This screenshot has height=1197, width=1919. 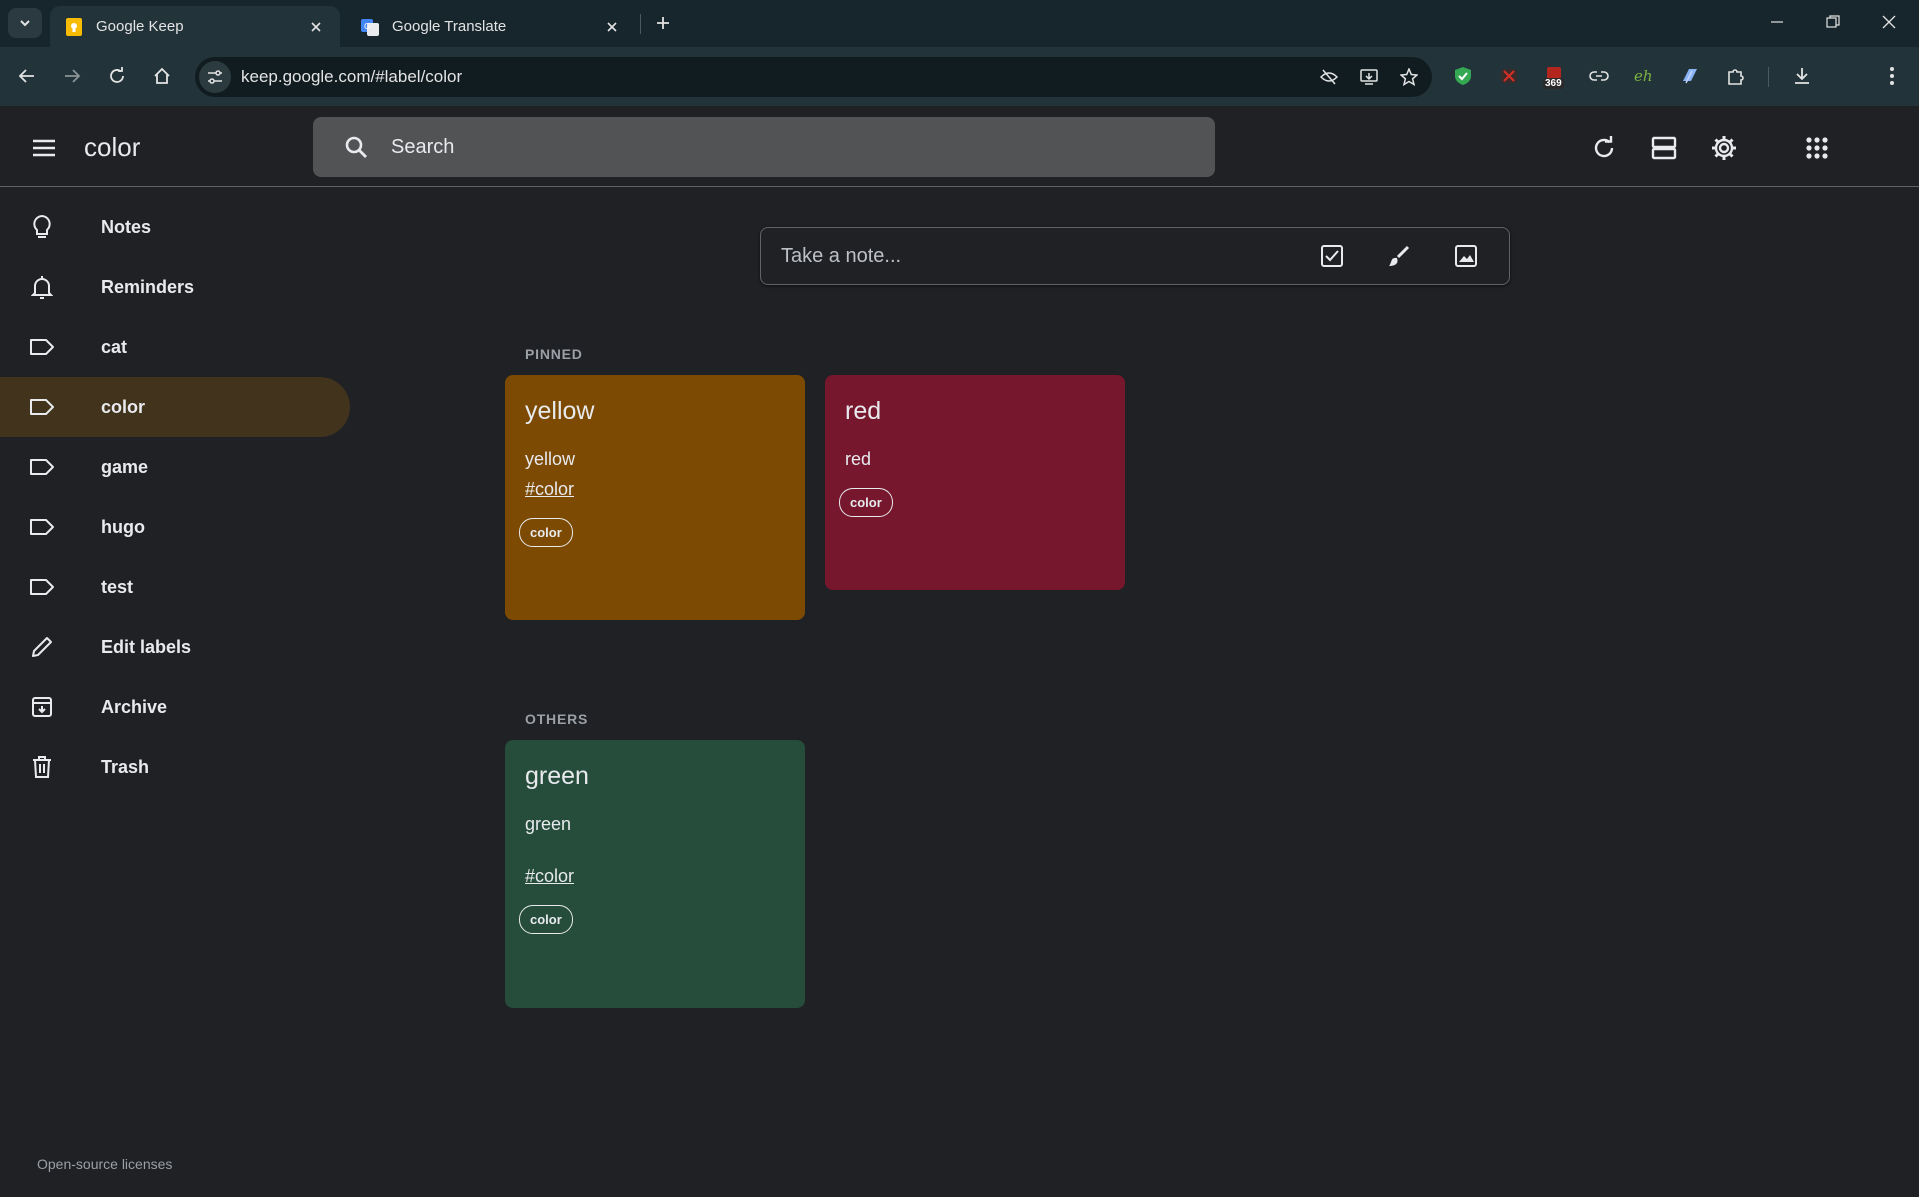 I want to click on downloads-icon, so click(x=1802, y=76).